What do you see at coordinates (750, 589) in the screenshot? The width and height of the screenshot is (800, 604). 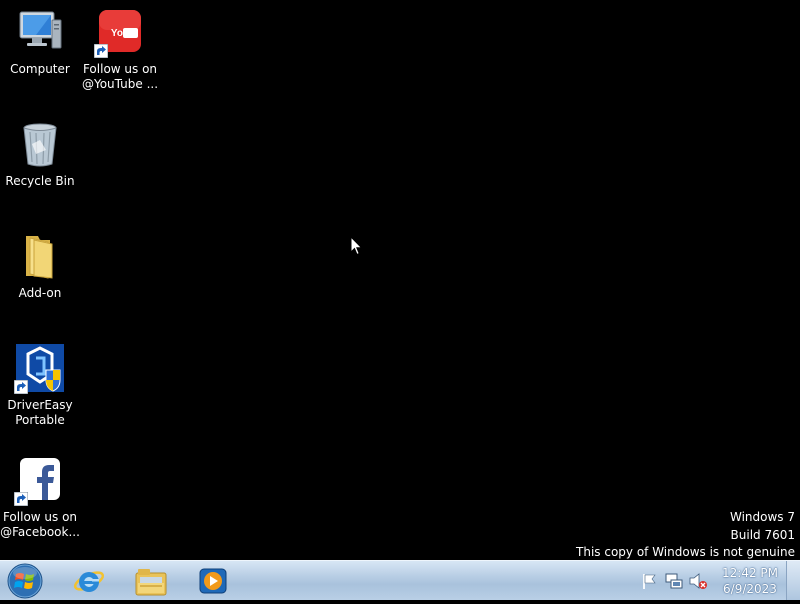 I see `clock-date: 6/9/2023` at bounding box center [750, 589].